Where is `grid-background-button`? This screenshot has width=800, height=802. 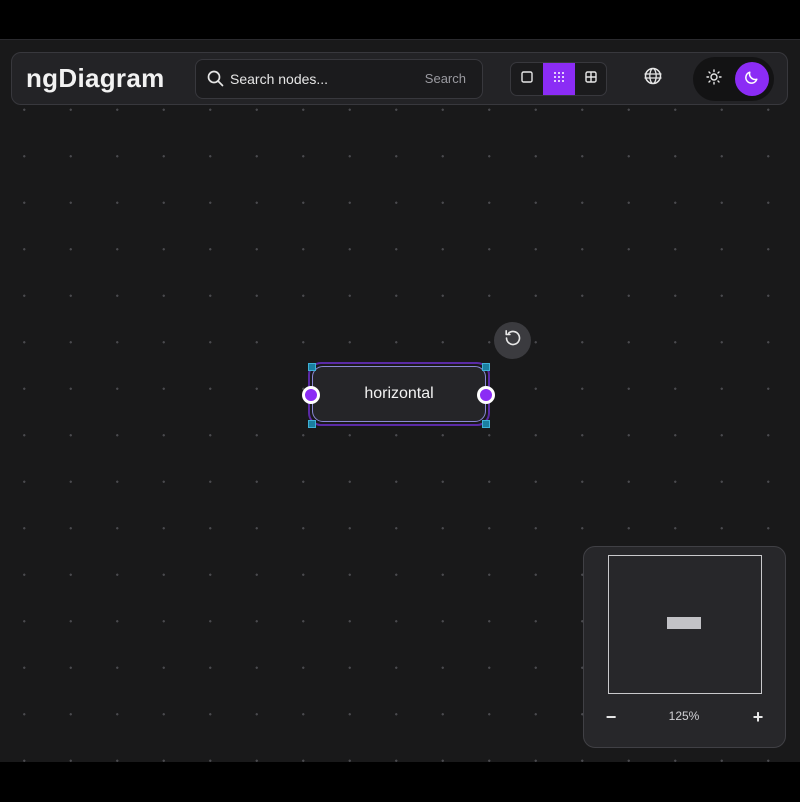 grid-background-button is located at coordinates (590, 79).